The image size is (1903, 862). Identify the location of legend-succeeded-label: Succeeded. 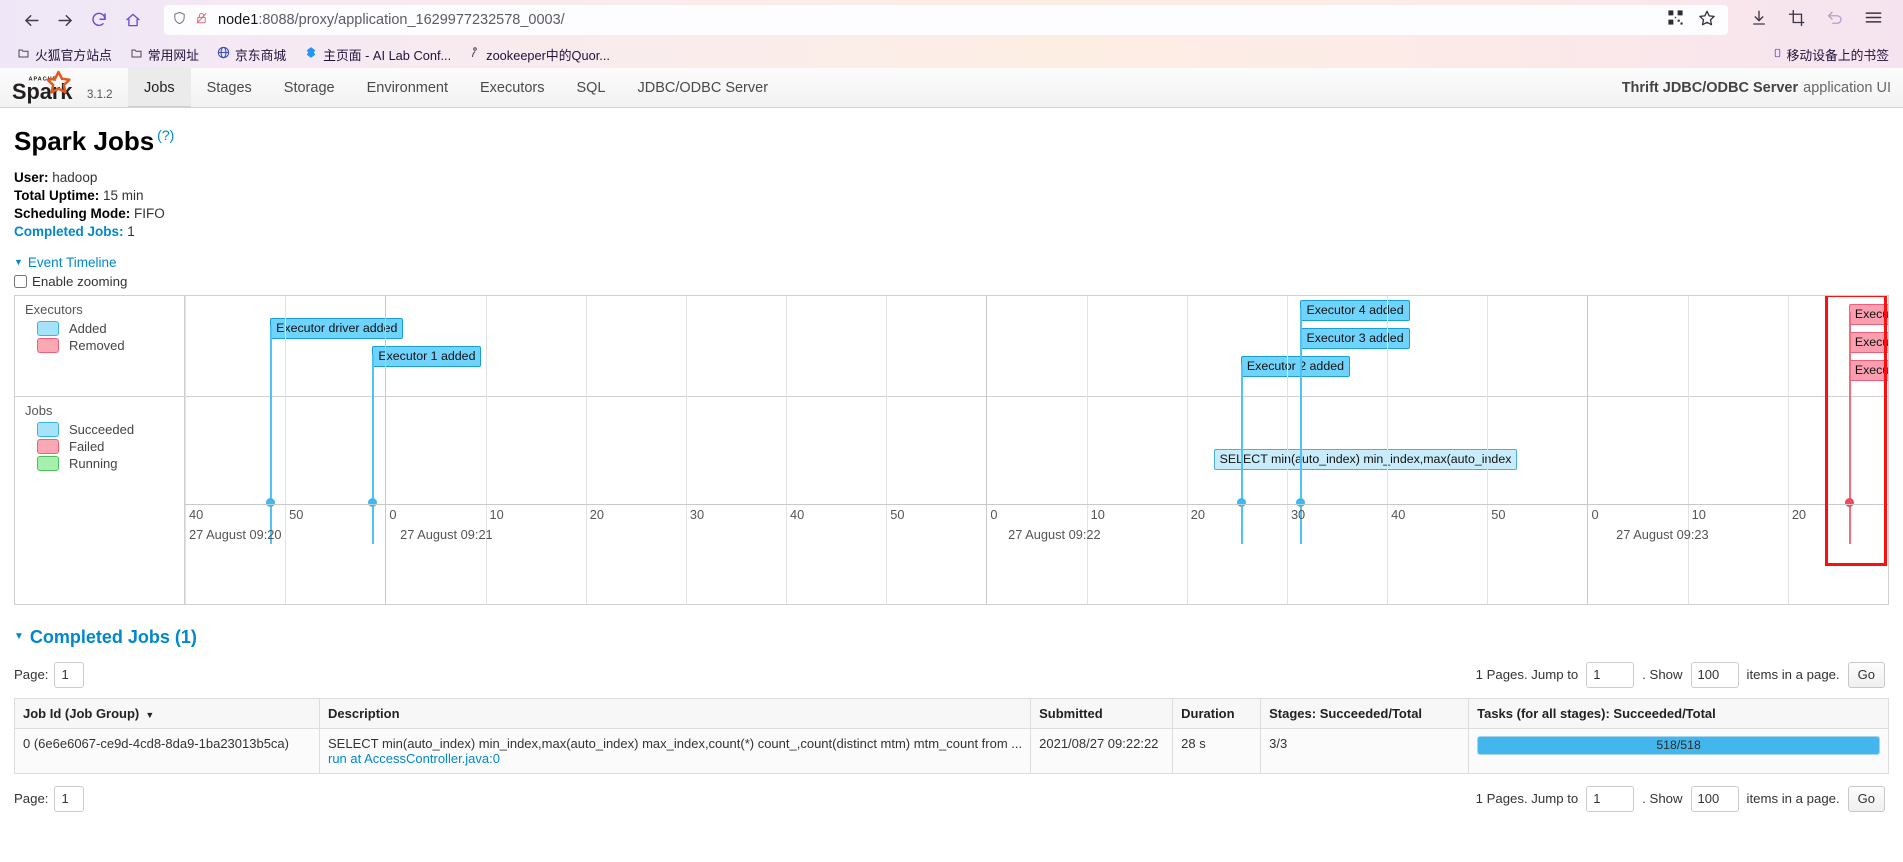
(102, 429).